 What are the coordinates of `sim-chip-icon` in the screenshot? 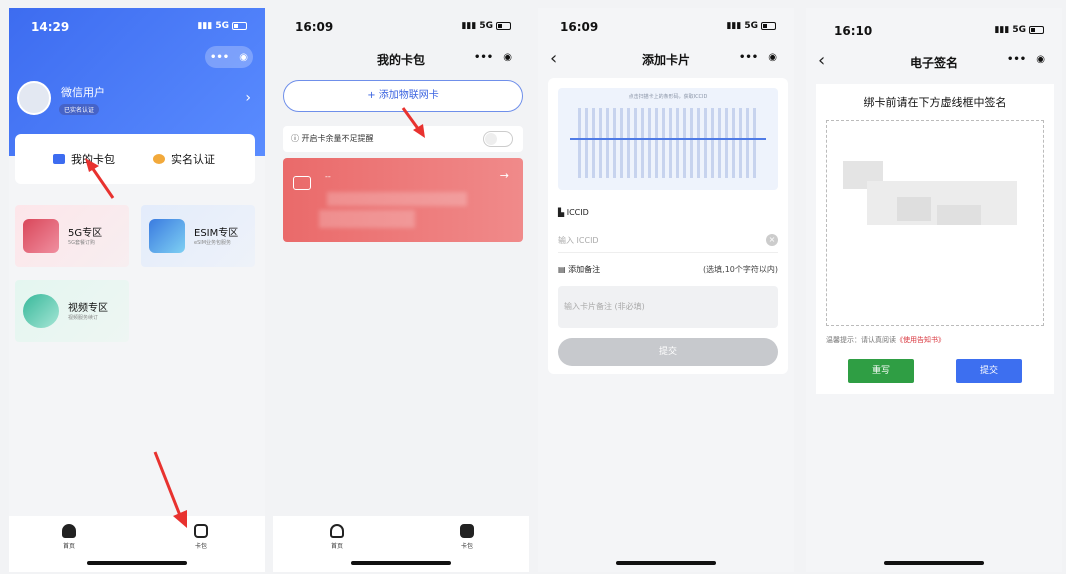 It's located at (302, 183).